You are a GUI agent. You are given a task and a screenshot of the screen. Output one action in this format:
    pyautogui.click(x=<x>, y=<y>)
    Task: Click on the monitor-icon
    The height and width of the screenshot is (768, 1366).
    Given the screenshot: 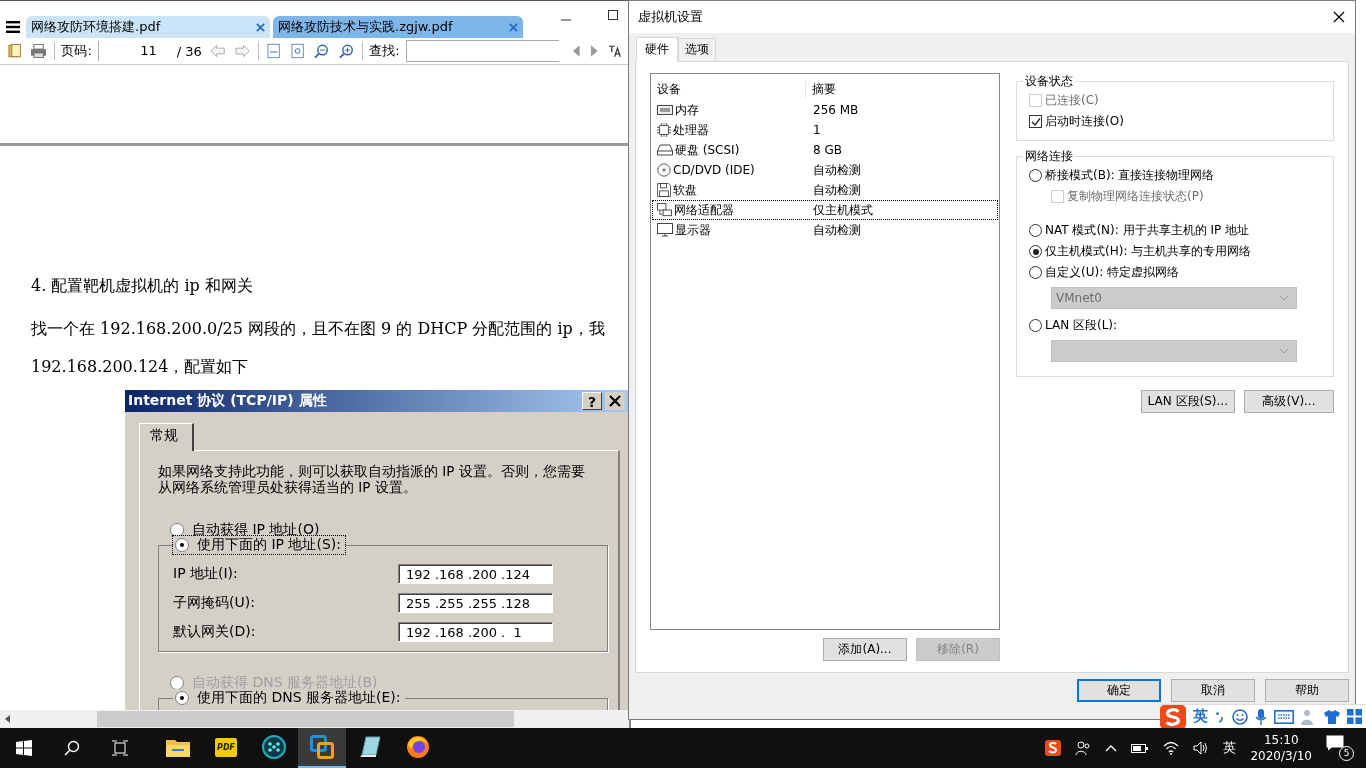 What is the action you would take?
    pyautogui.click(x=665, y=230)
    